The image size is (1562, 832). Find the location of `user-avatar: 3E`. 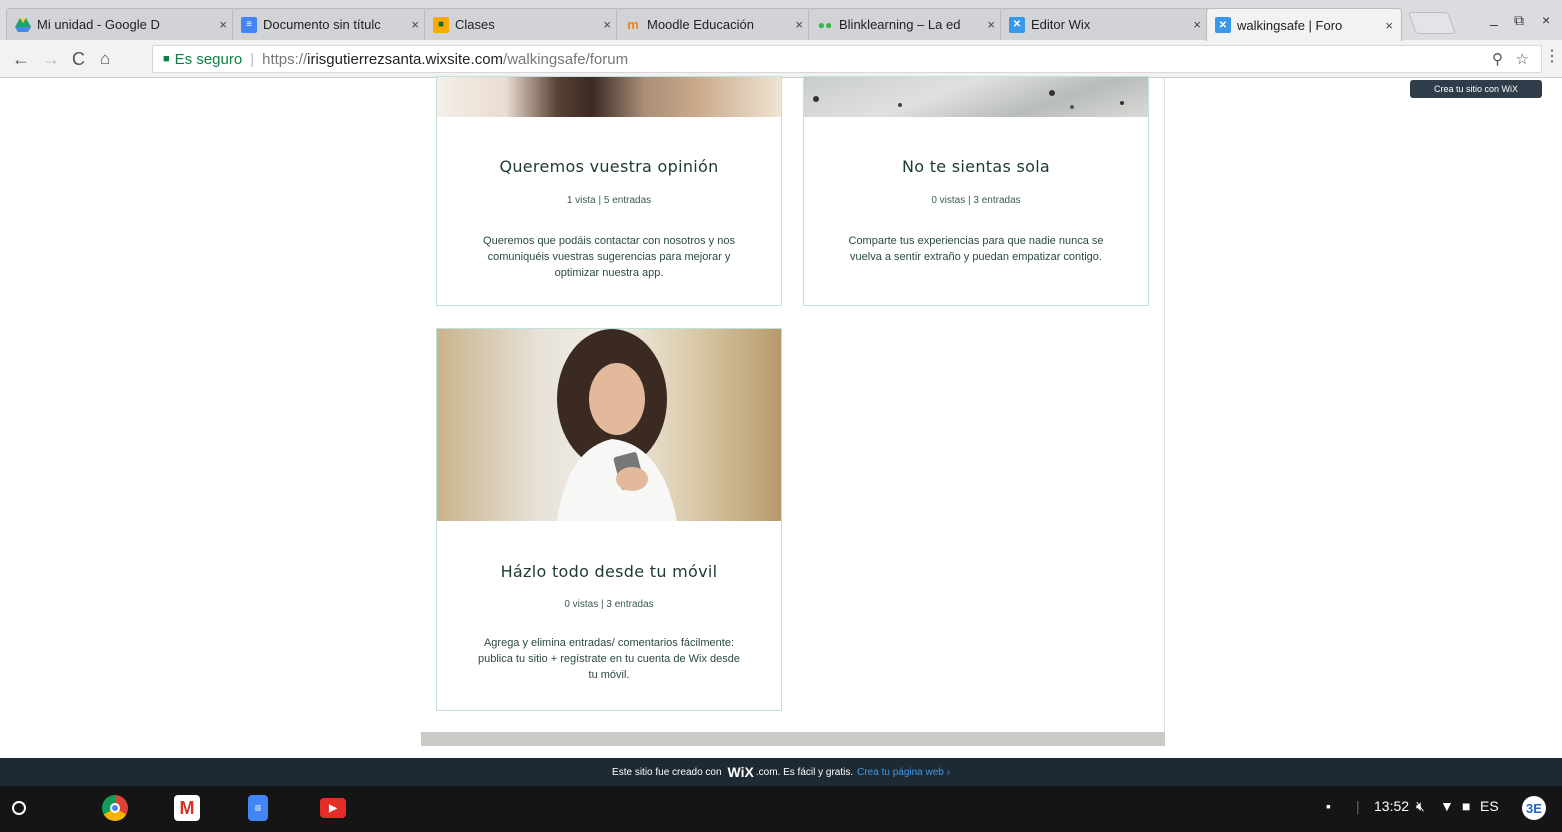

user-avatar: 3E is located at coordinates (1534, 808).